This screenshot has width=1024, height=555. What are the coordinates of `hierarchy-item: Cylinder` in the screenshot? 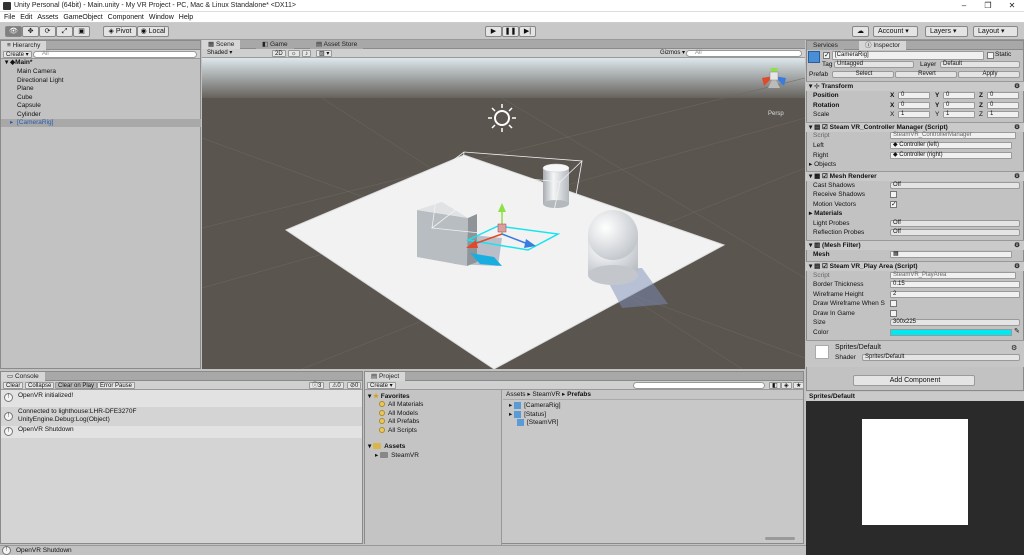 It's located at (101, 115).